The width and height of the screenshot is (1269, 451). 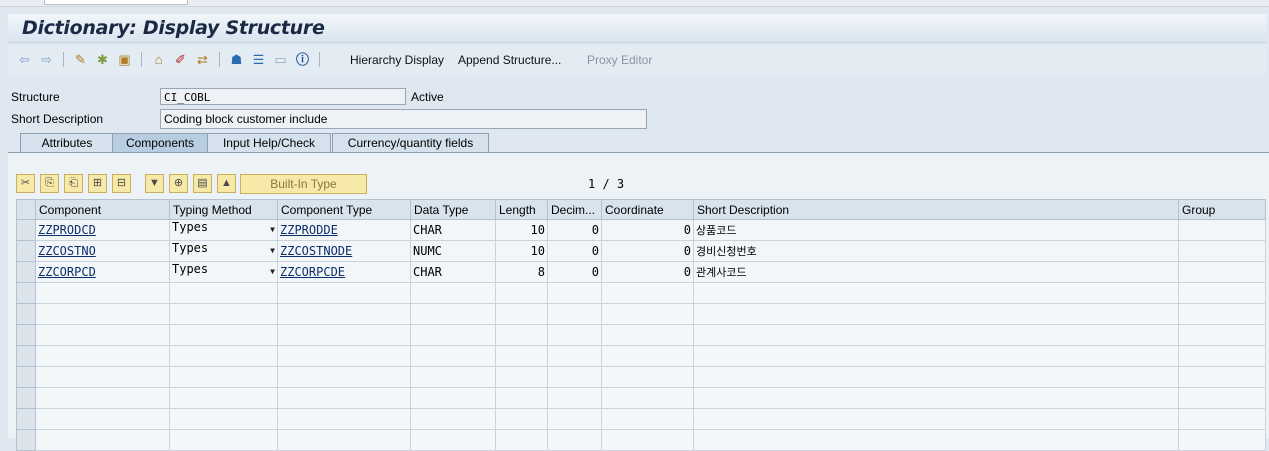 I want to click on frame-icon: ▭, so click(x=280, y=59).